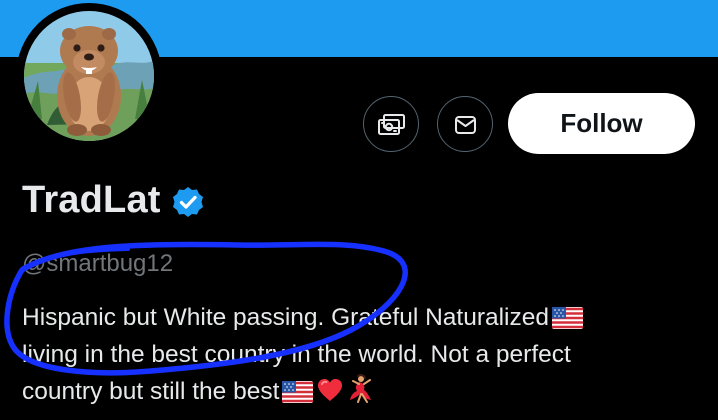  I want to click on display-name-row: TradLat, so click(113, 200).